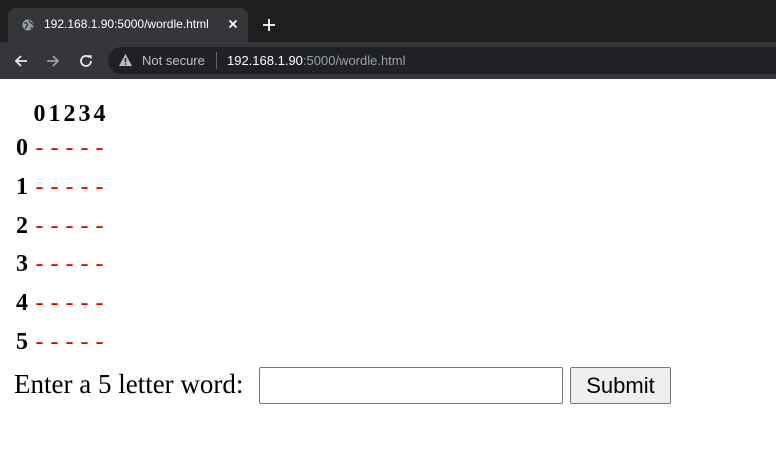 This screenshot has height=457, width=776. I want to click on new-tab-plus-icon, so click(269, 25).